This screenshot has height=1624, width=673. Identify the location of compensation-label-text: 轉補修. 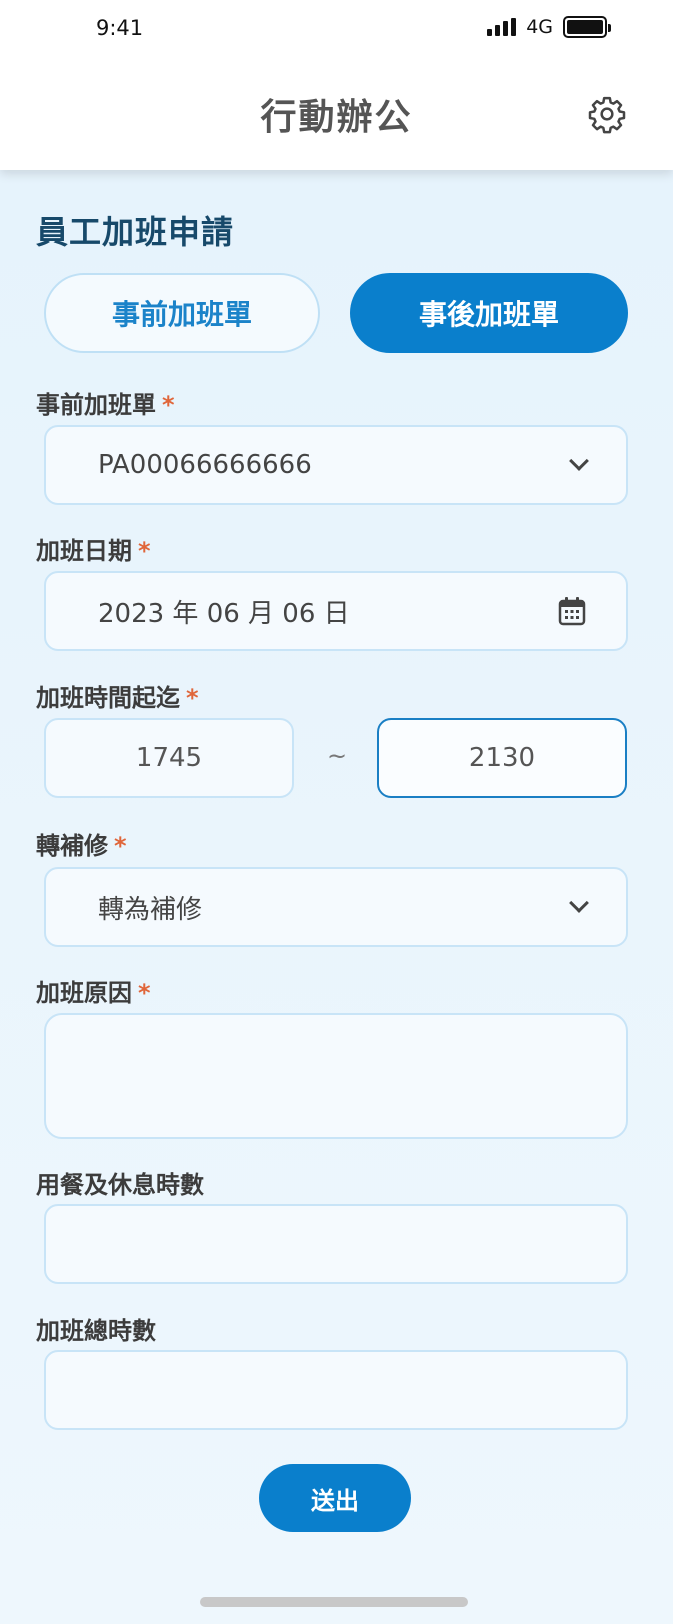
(72, 846).